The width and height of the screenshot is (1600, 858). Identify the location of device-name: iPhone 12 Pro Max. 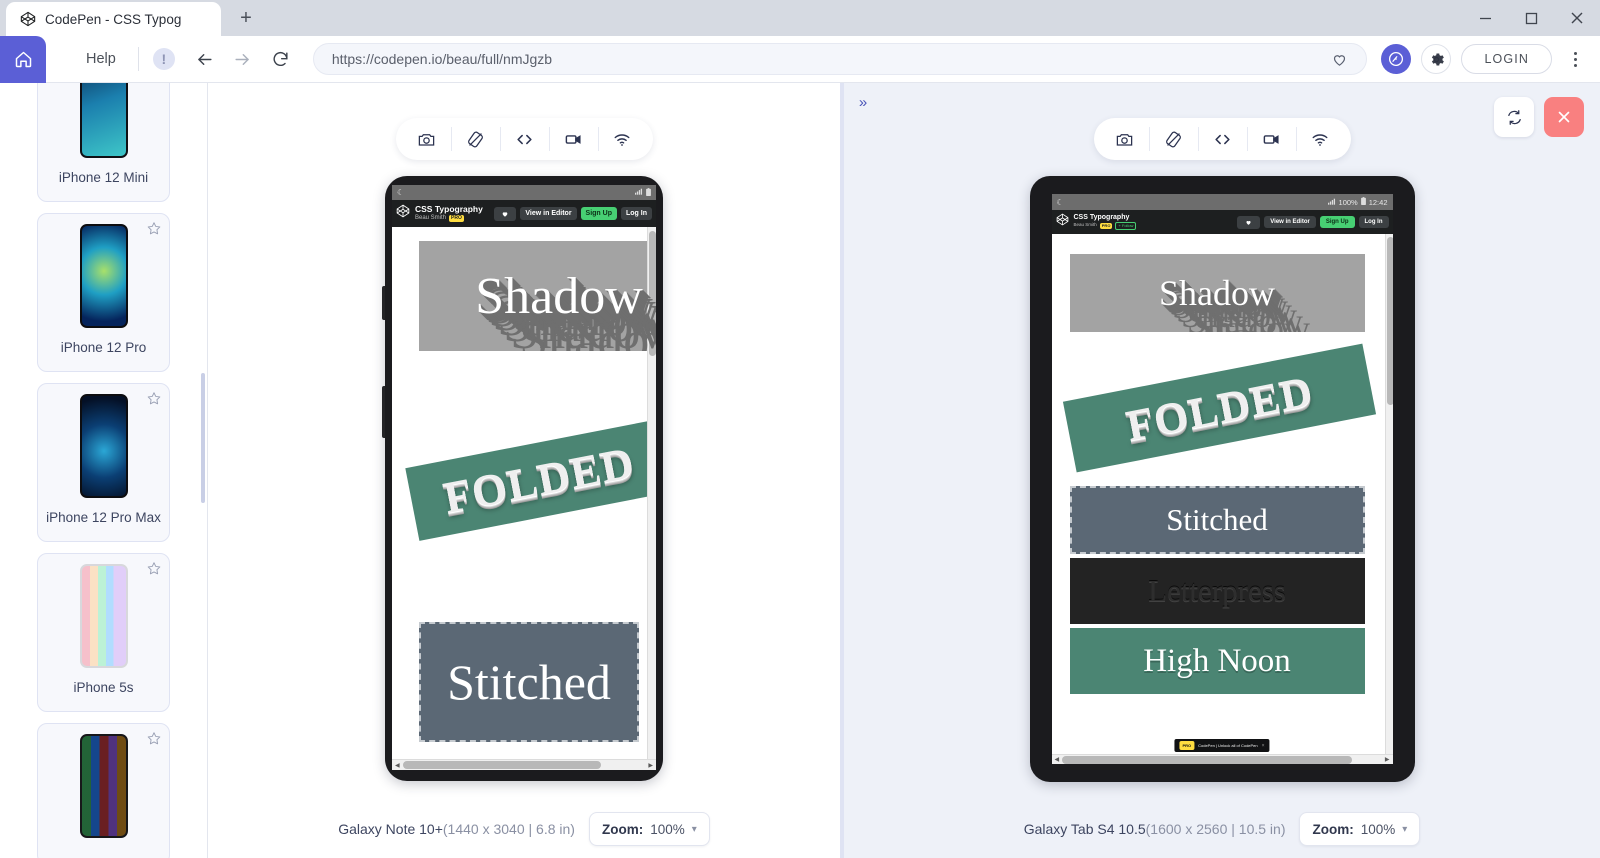
(103, 517).